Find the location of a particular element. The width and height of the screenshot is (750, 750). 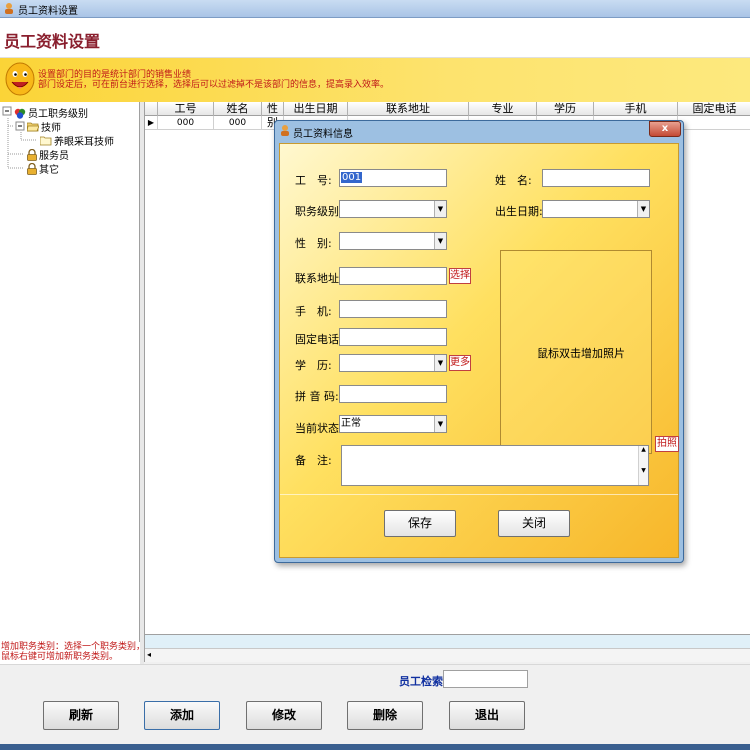

dialog-titlebar: 员工资料信息 is located at coordinates (479, 131).